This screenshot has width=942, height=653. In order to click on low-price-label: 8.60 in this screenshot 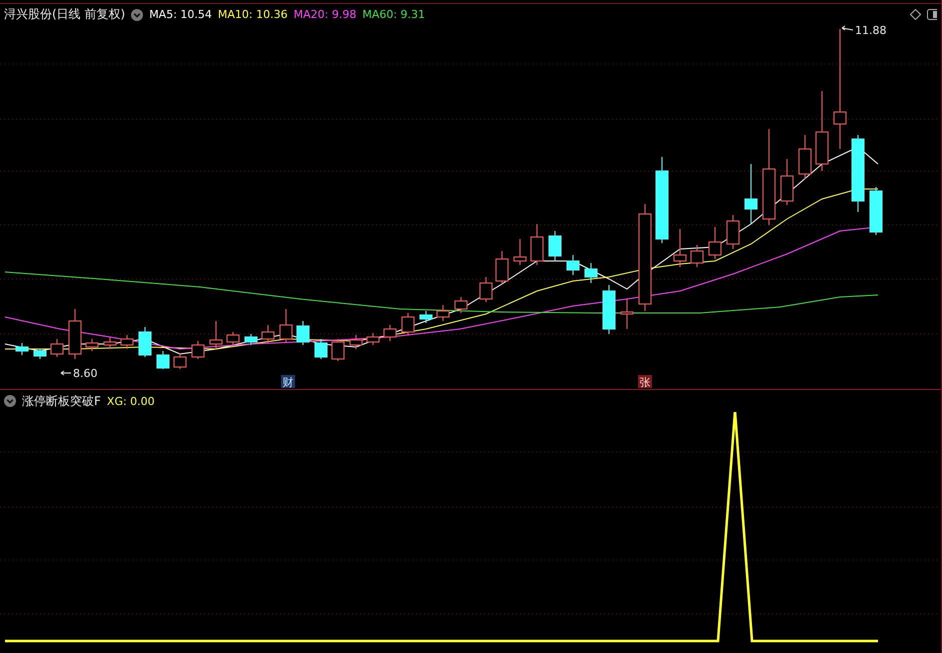, I will do `click(85, 373)`.